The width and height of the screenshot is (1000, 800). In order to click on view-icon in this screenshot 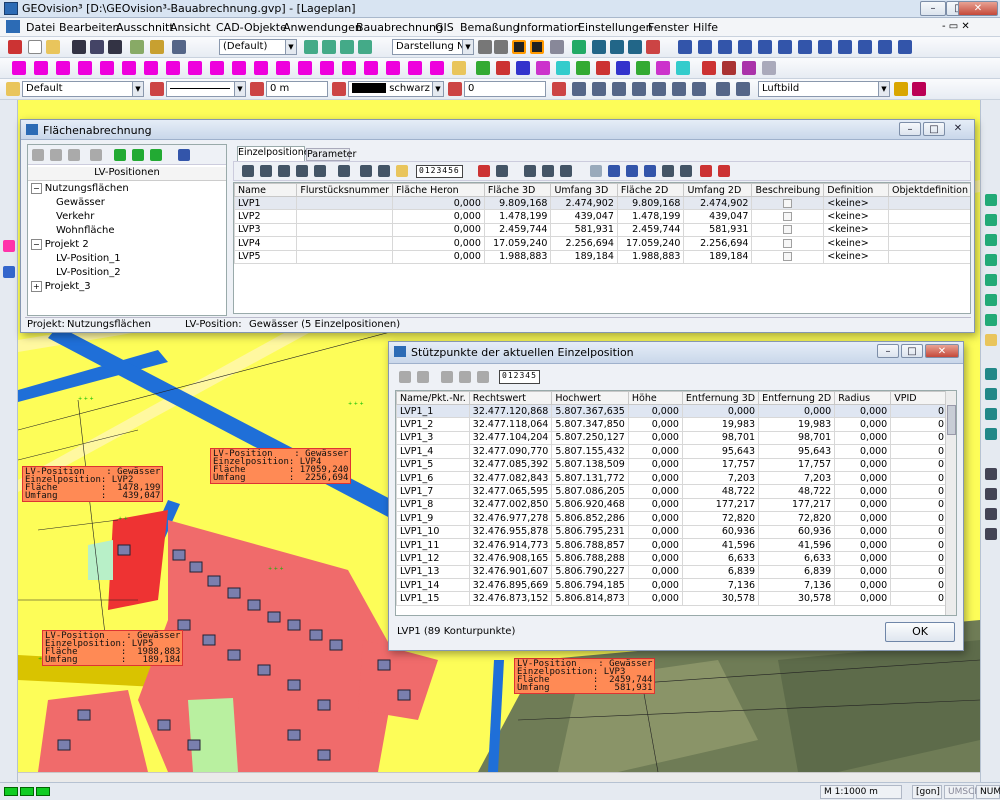, I will do `click(991, 474)`.